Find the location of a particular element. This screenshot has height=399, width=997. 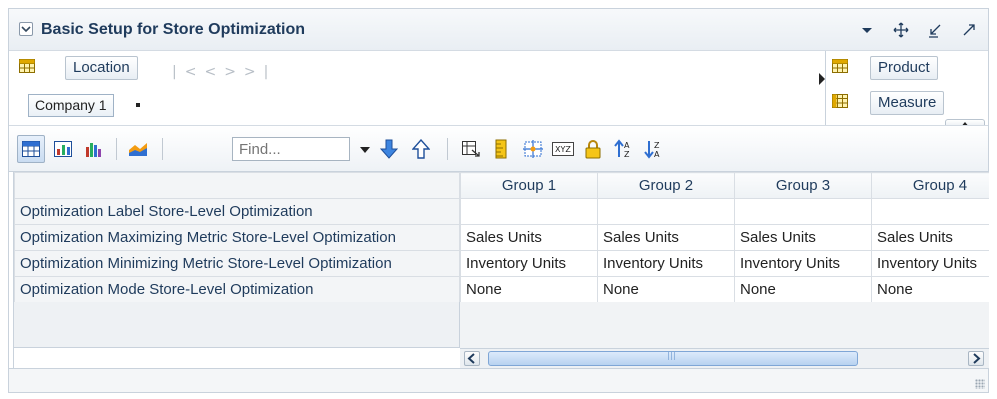

table-row is located at coordinates (724, 211).